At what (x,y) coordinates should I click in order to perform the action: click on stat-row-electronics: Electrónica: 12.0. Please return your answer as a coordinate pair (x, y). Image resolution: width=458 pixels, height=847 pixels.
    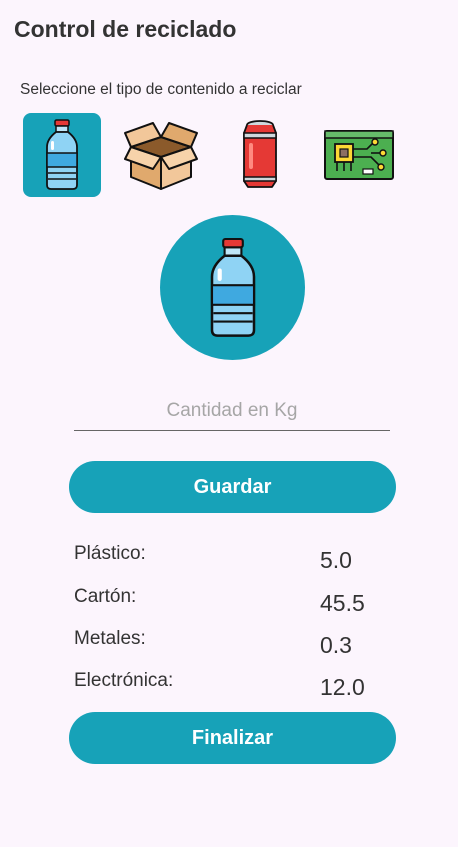
    Looking at the image, I should click on (229, 690).